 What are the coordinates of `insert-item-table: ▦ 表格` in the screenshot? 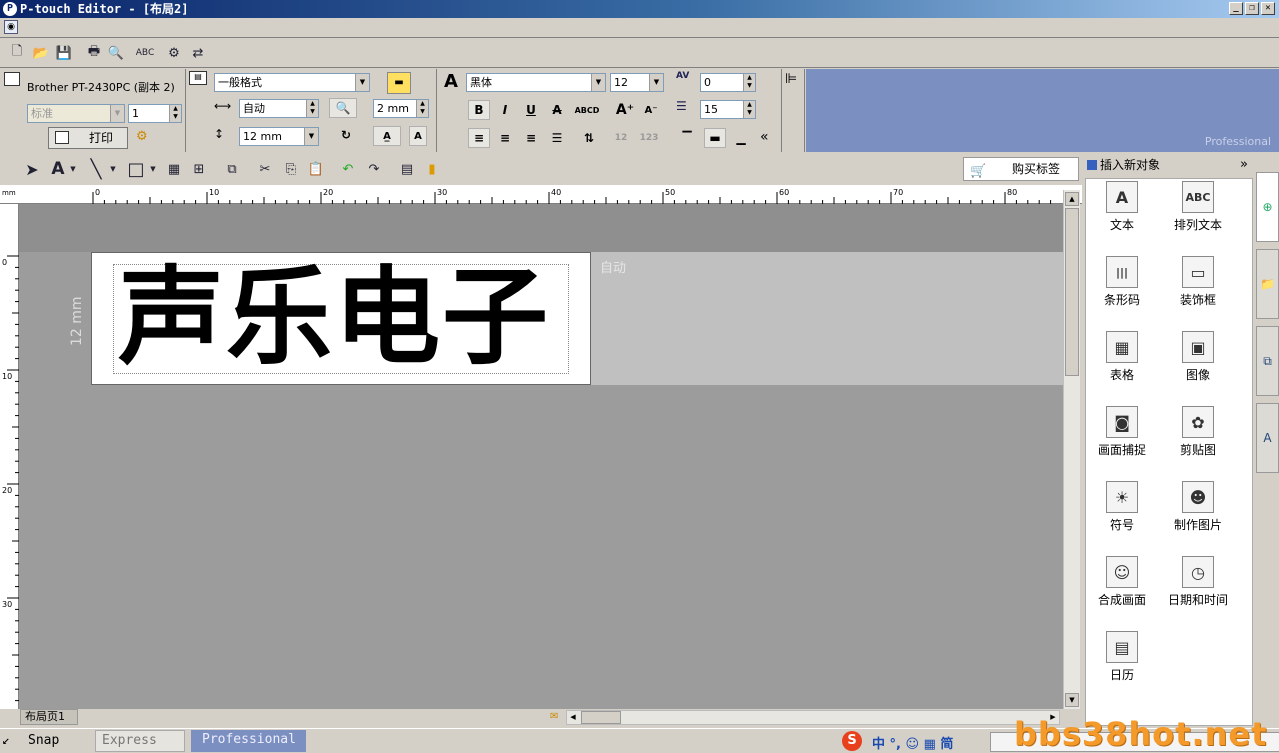 It's located at (1122, 357).